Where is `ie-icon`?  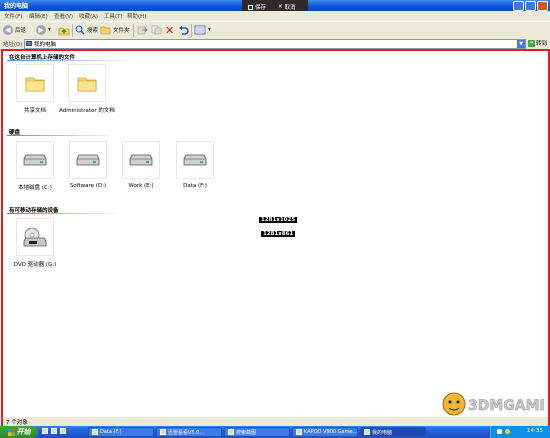
ie-icon is located at coordinates (45, 431).